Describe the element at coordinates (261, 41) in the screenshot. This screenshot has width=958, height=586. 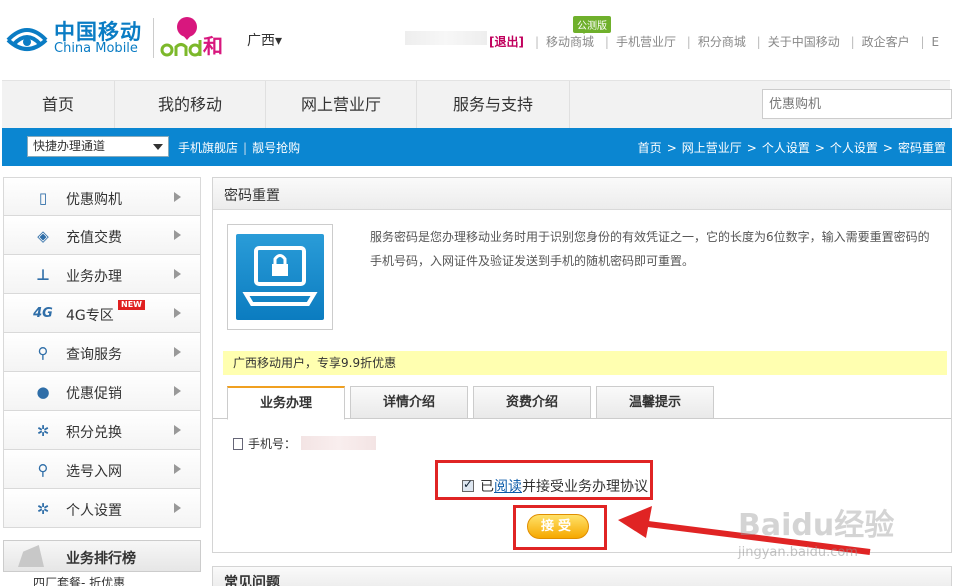
I see `region-label: 广西` at that location.